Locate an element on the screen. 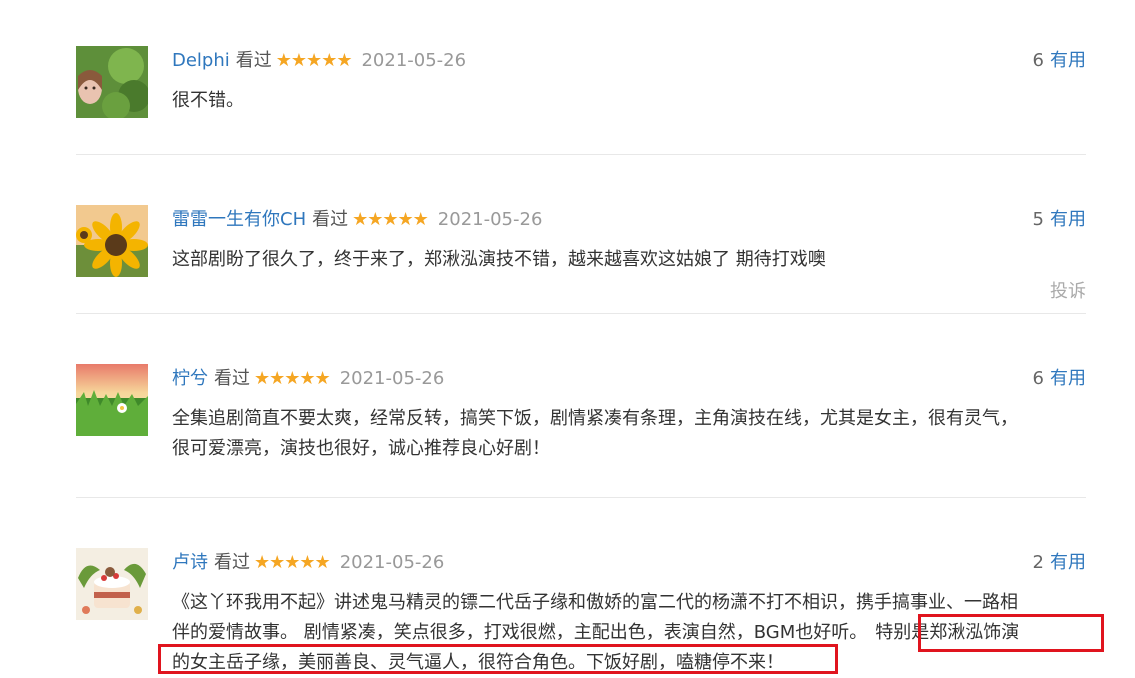  review-text-line: 的女主岳子缘，美丽善良、灵气逼人，很符合角色。下饭好剧，嗑糖停不来！ is located at coordinates (478, 662).